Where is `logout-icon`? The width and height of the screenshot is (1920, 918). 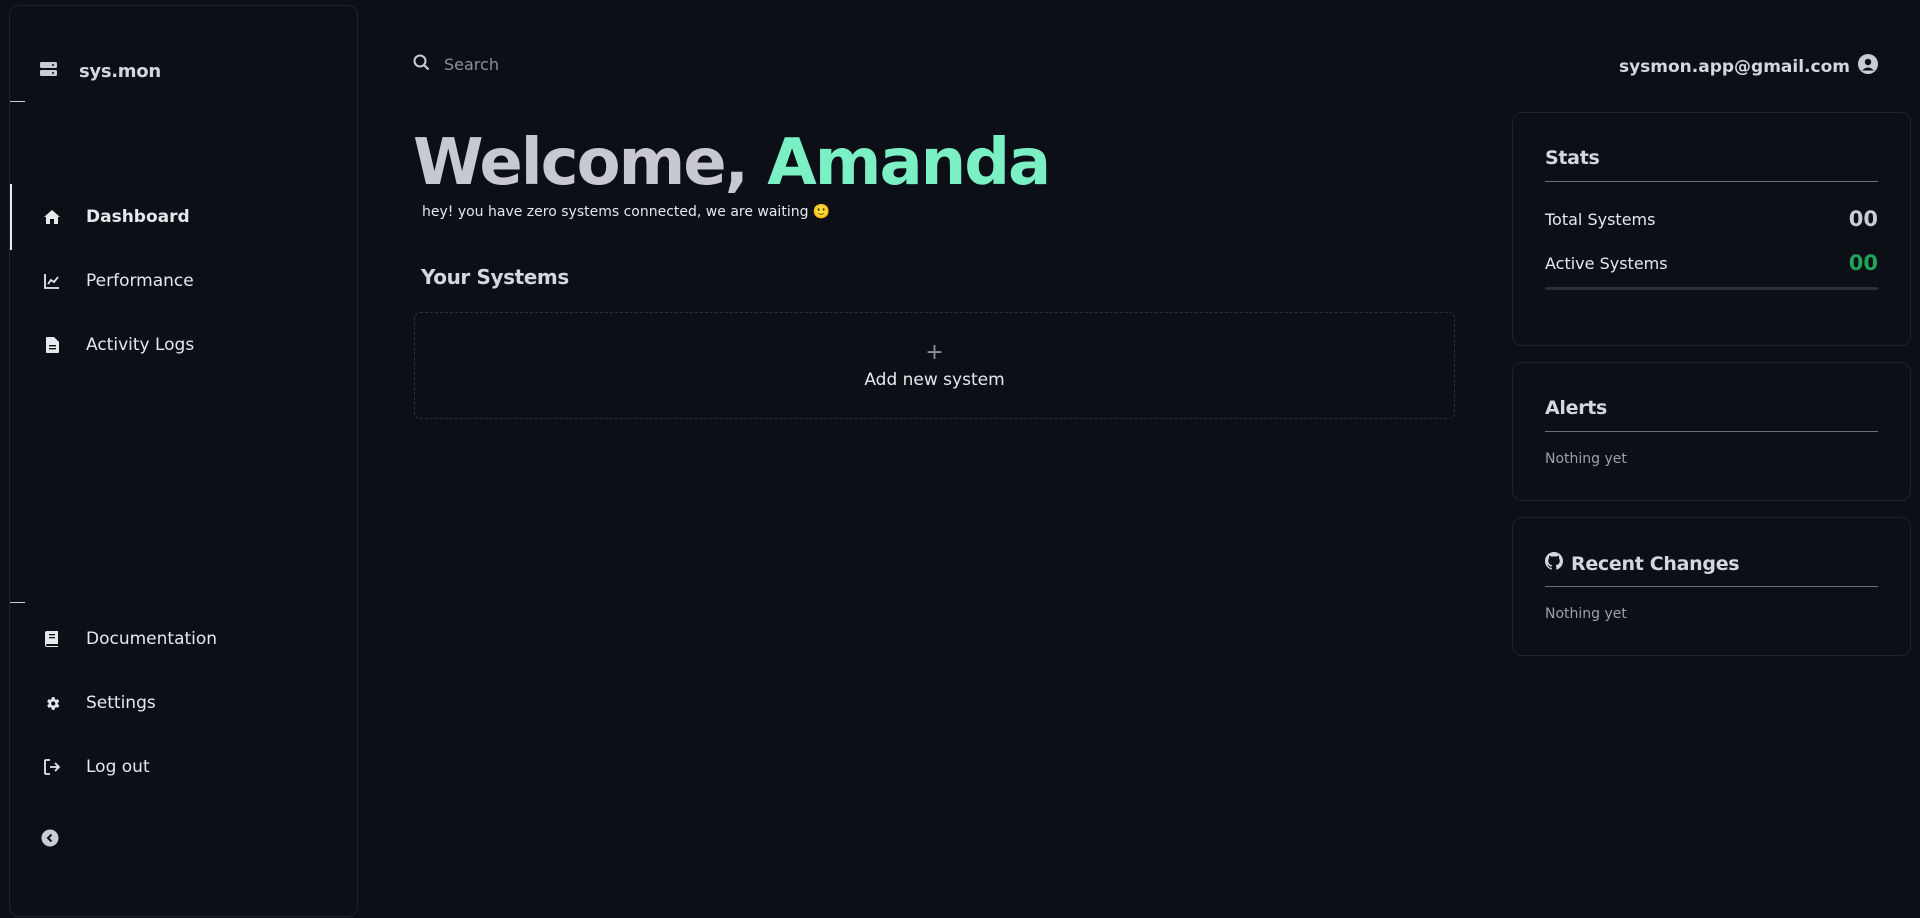
logout-icon is located at coordinates (52, 767).